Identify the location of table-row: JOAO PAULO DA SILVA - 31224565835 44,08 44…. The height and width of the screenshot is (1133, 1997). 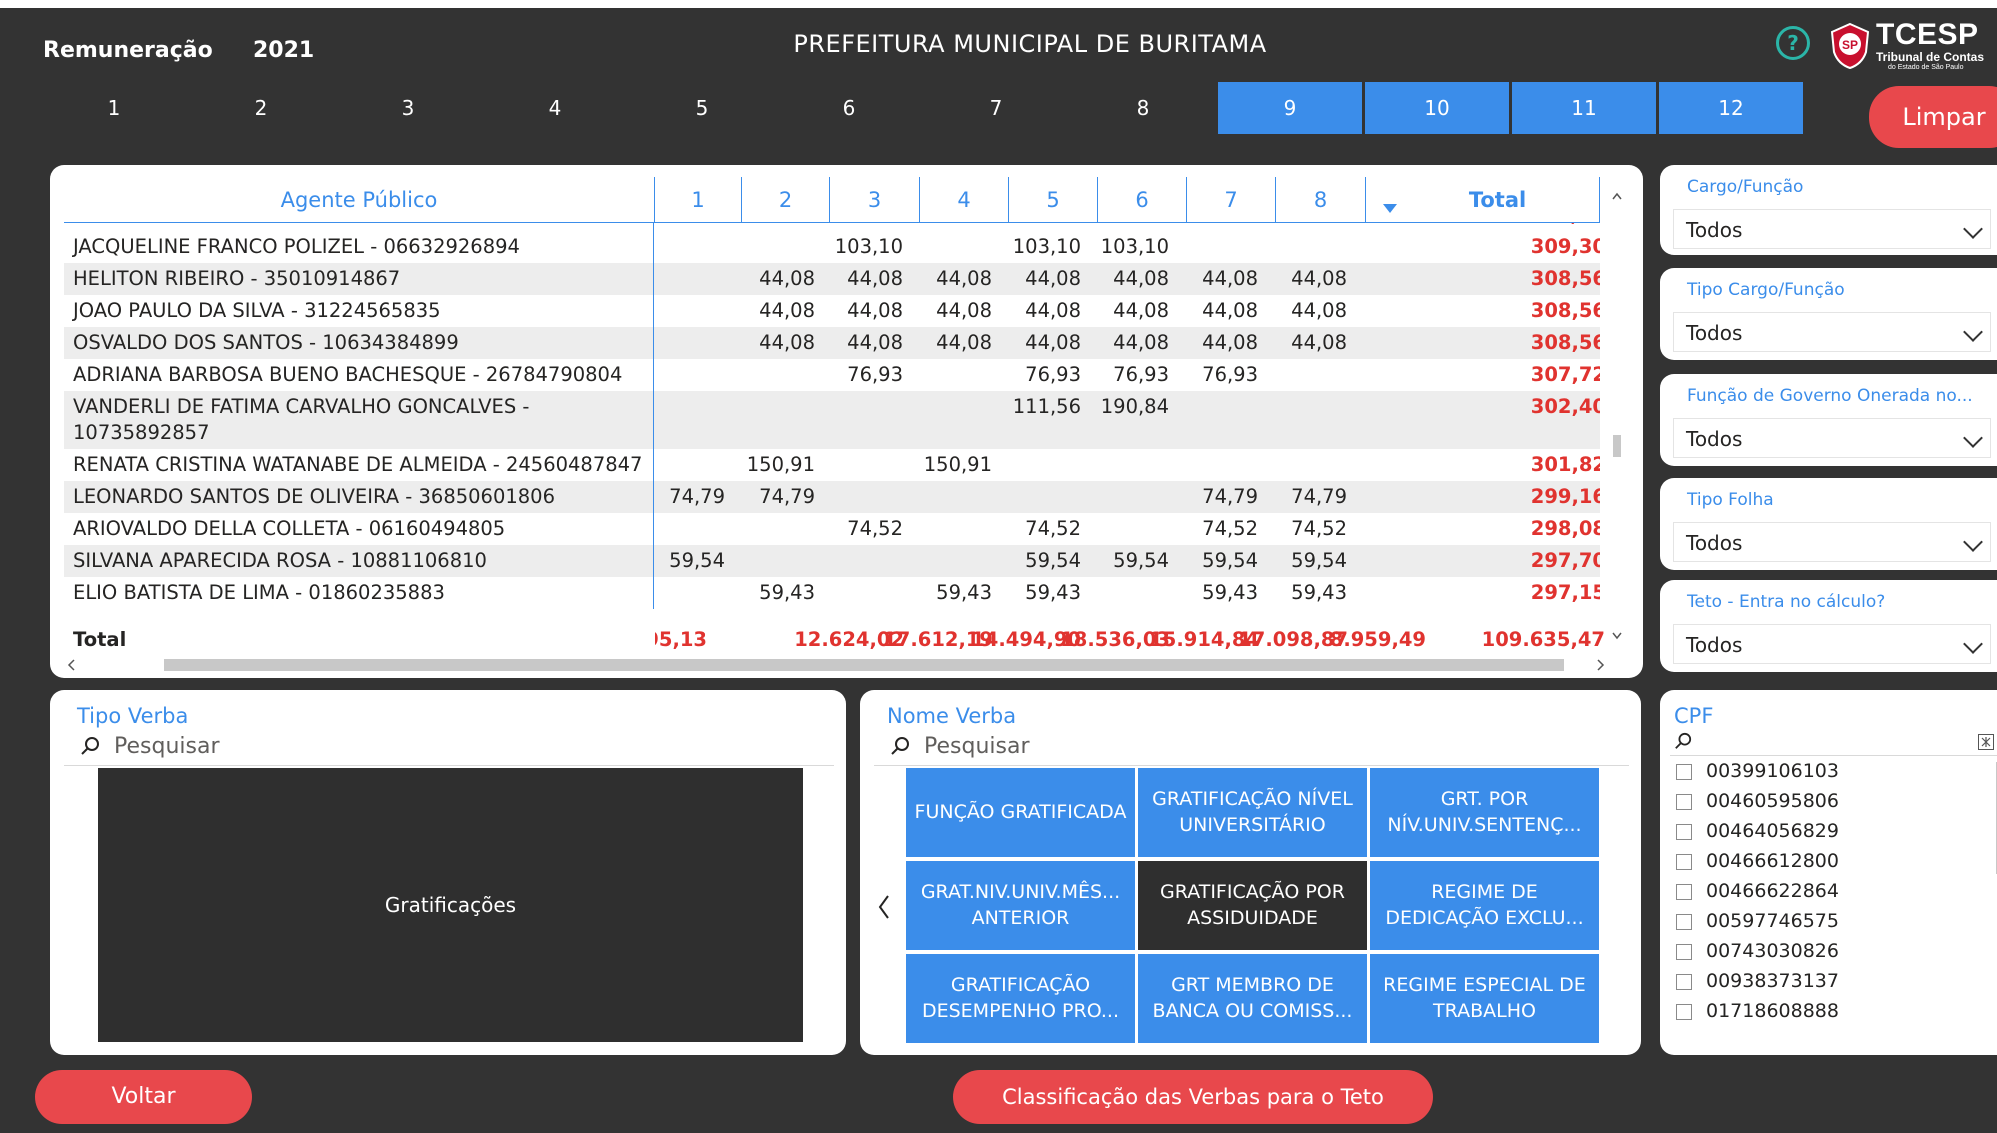
(832, 311).